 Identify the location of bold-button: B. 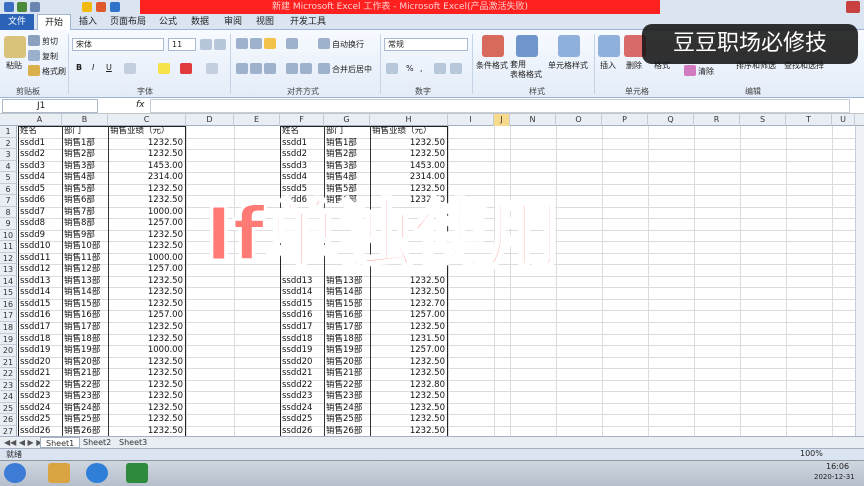
(79, 67).